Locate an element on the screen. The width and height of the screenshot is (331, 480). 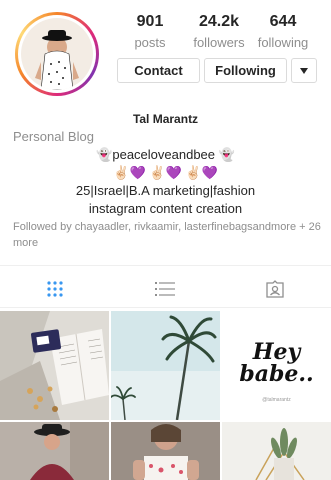
profile-name: Tal Marantz is located at coordinates (165, 119).